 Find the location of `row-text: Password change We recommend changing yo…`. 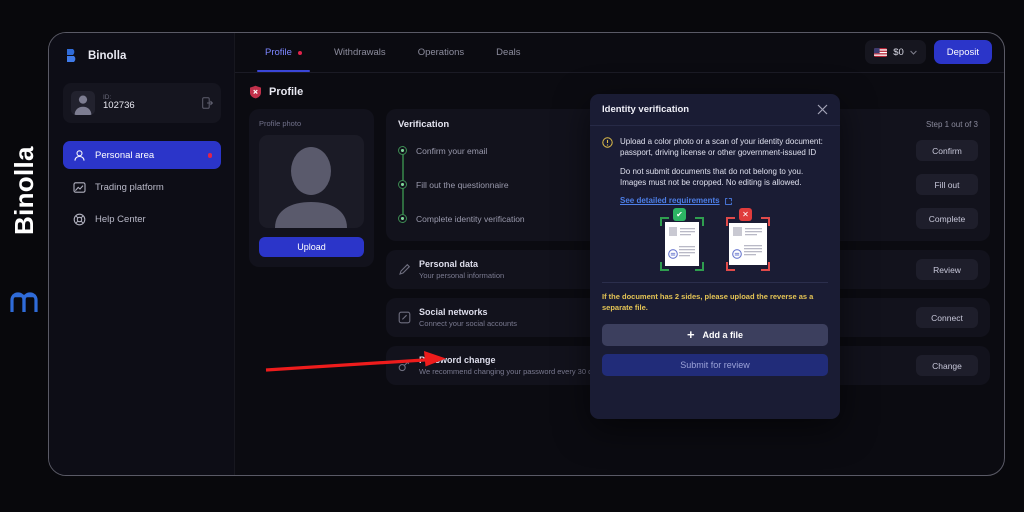

row-text: Password change We recommend changing yo… is located at coordinates (511, 365).